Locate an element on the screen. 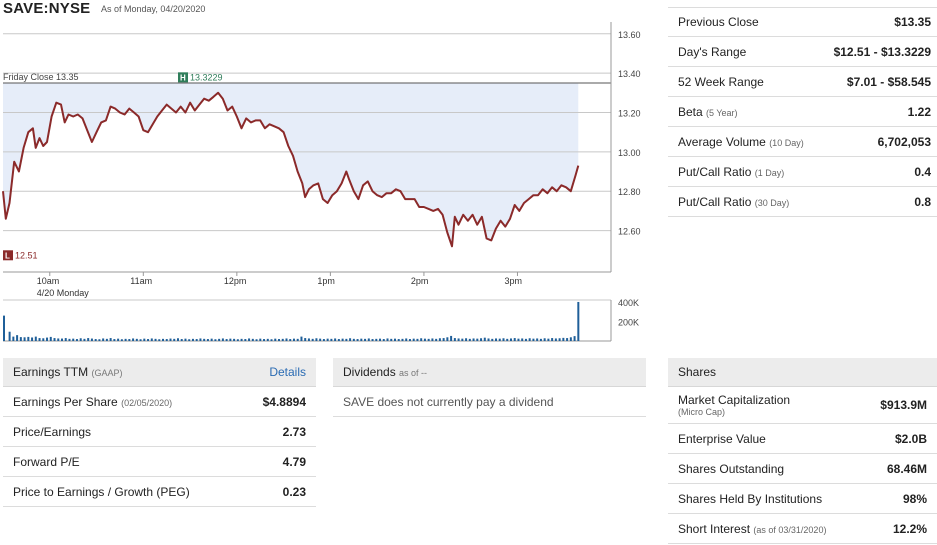 The width and height of the screenshot is (937, 545). stat-row: Previous Close $13.35 is located at coordinates (802, 22).